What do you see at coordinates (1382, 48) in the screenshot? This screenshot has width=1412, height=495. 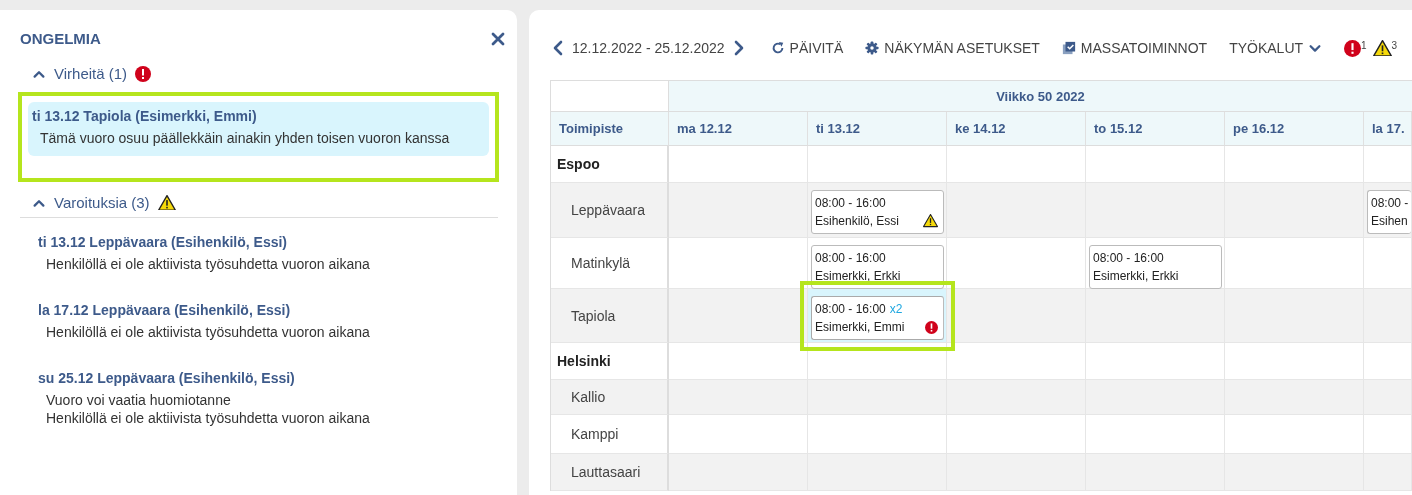 I see `warning-icon` at bounding box center [1382, 48].